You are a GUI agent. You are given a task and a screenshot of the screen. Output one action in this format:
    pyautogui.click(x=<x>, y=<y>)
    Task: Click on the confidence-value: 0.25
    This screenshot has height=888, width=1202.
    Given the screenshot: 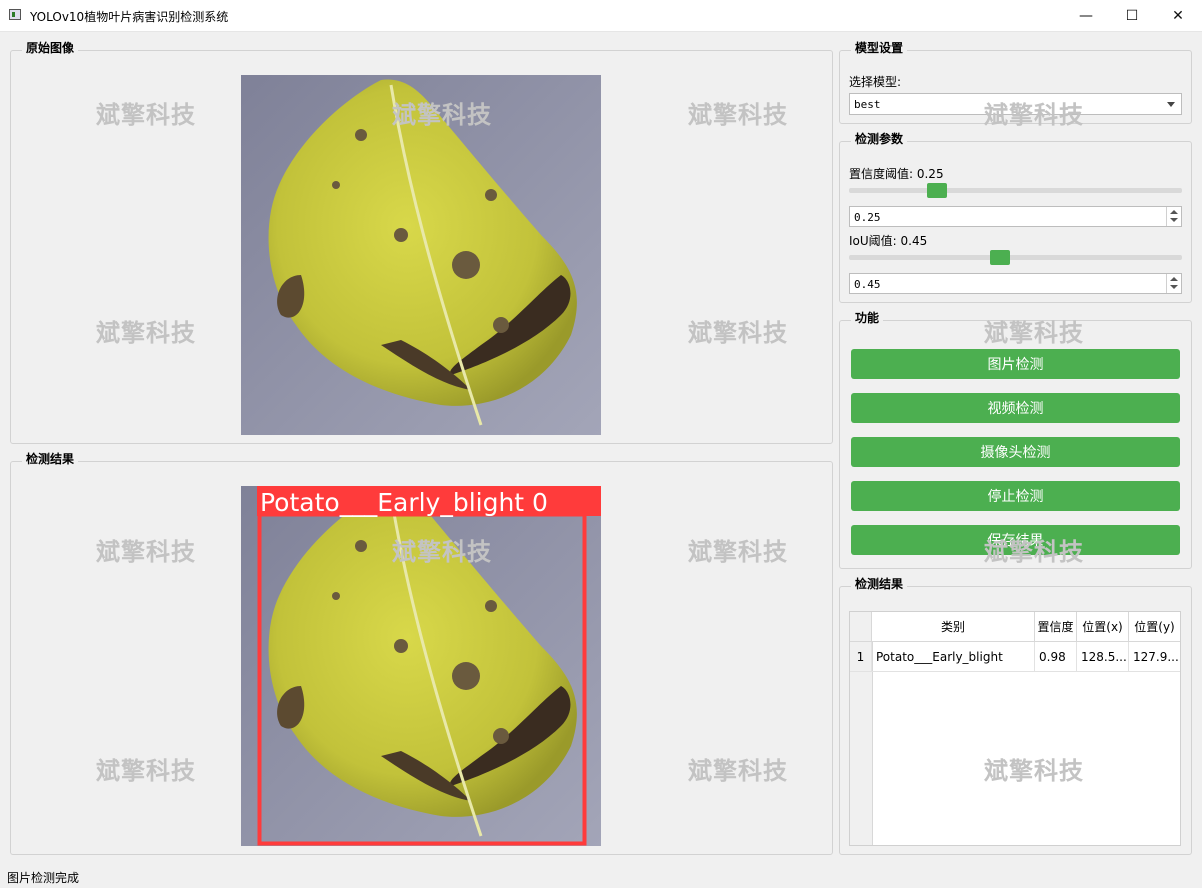 What is the action you would take?
    pyautogui.click(x=867, y=217)
    